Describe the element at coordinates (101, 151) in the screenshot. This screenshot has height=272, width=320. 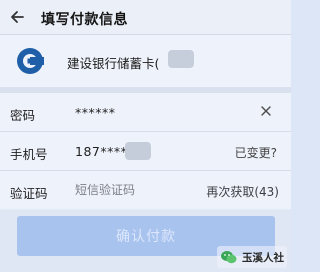
I see `phone-number: 187****` at that location.